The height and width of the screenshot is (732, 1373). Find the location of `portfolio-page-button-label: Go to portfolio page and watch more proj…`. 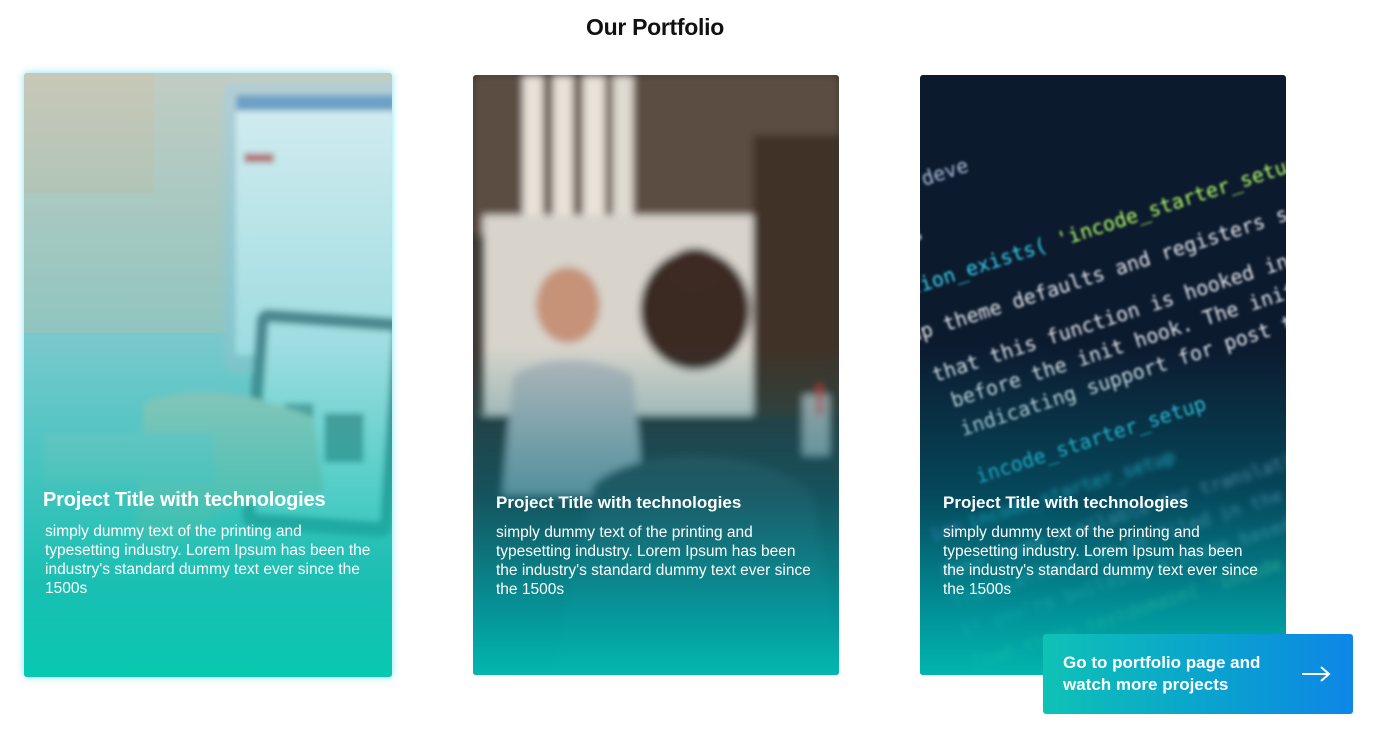

portfolio-page-button-label: Go to portfolio page and watch more proj… is located at coordinates (1162, 673).